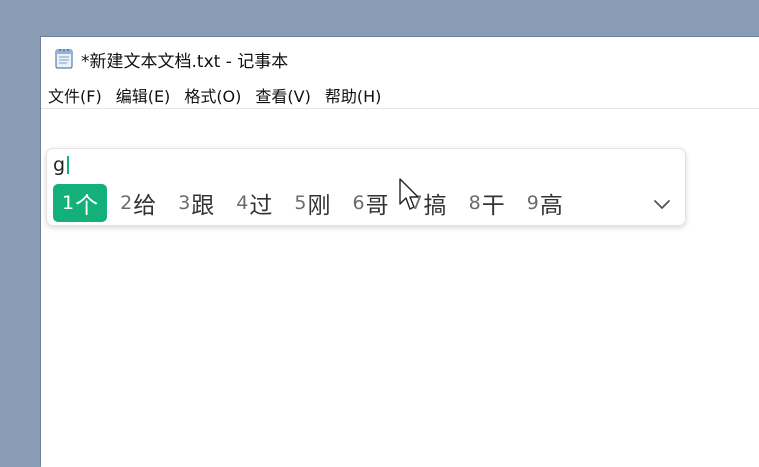  I want to click on candidate-number: 5, so click(300, 203).